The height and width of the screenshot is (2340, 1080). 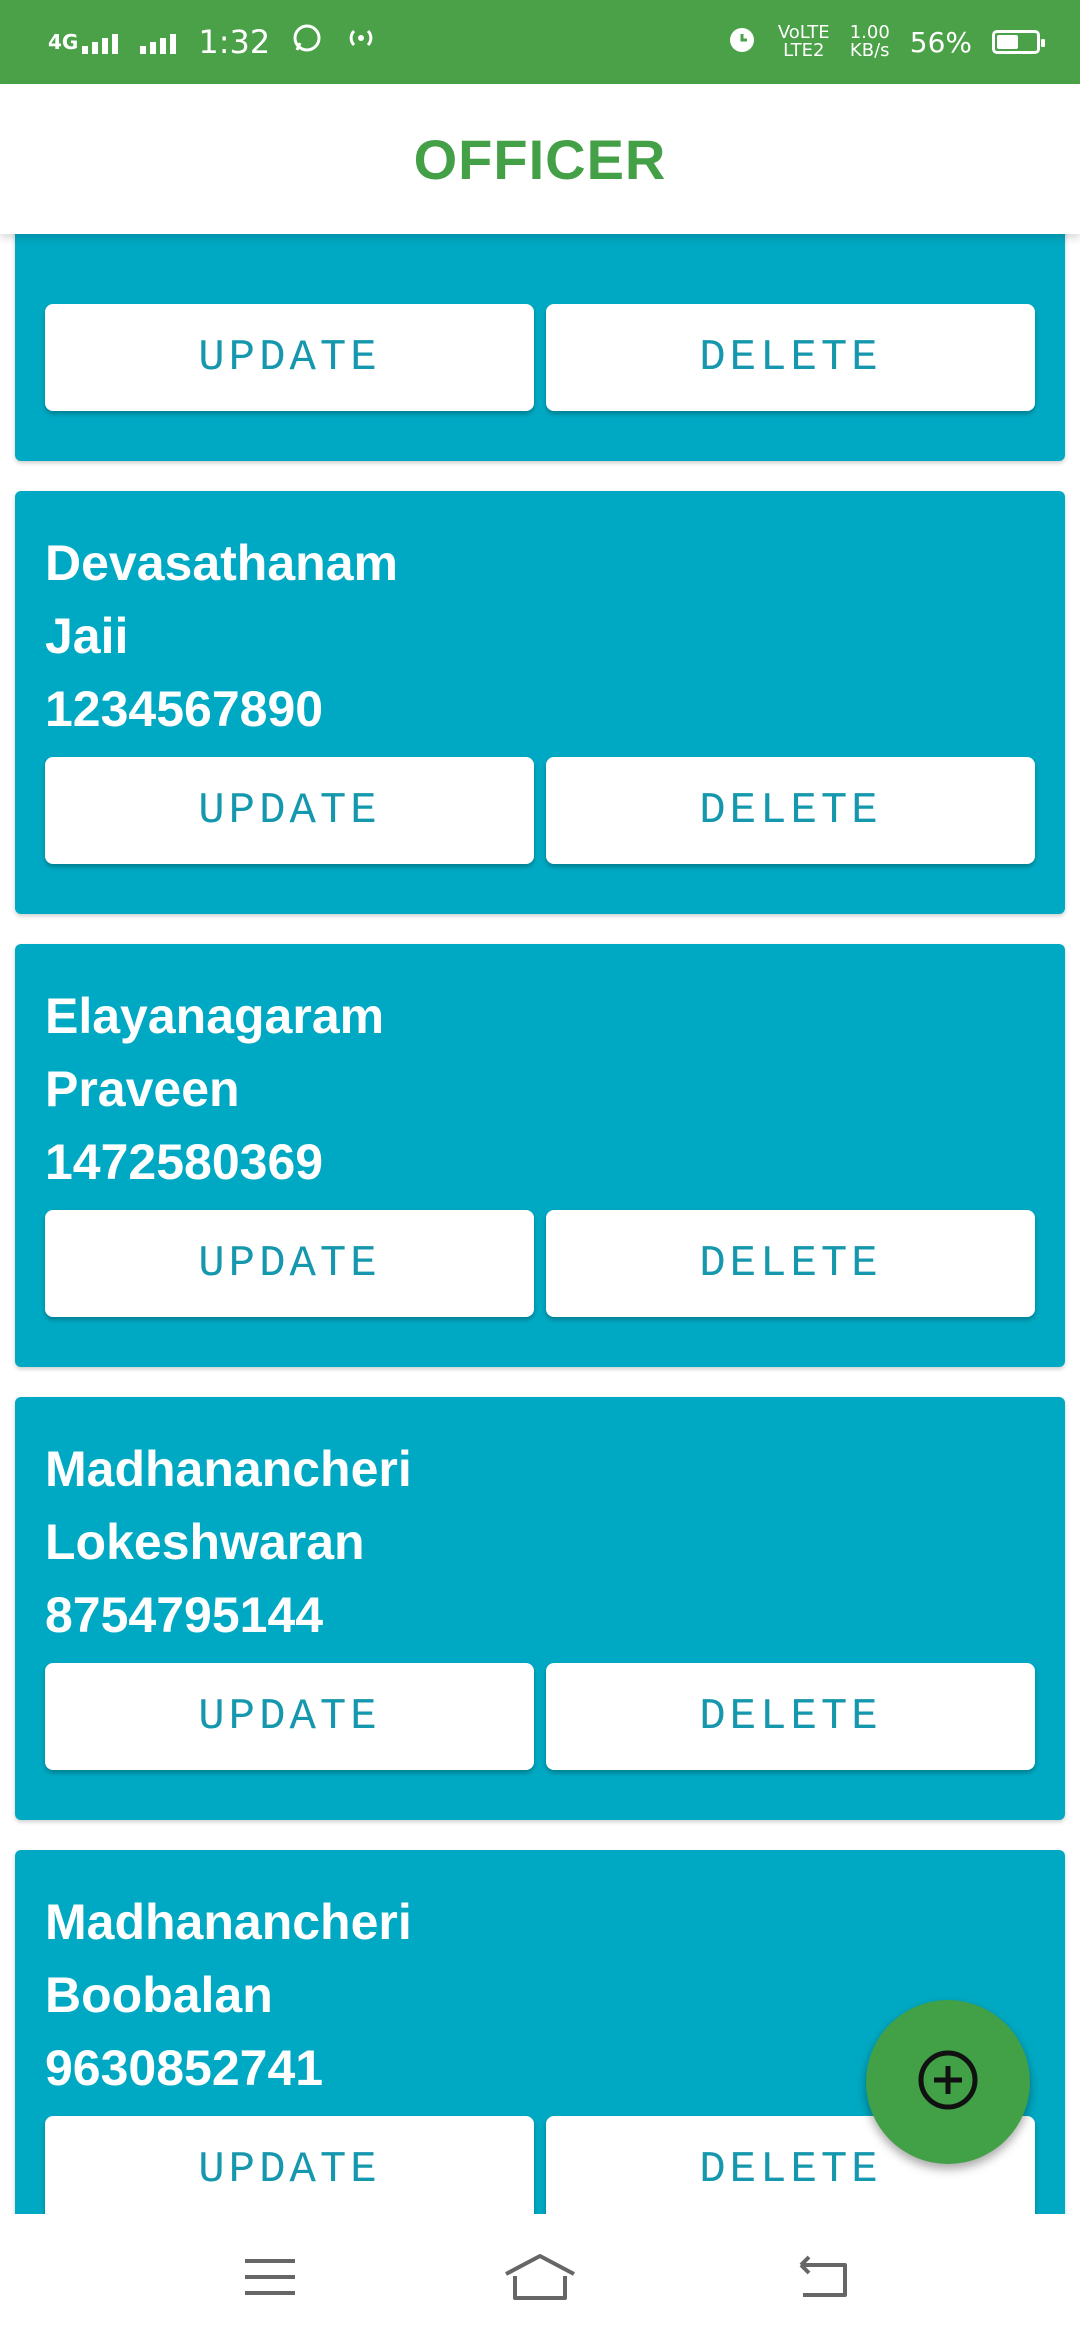 I want to click on signal-2-icon, so click(x=158, y=42).